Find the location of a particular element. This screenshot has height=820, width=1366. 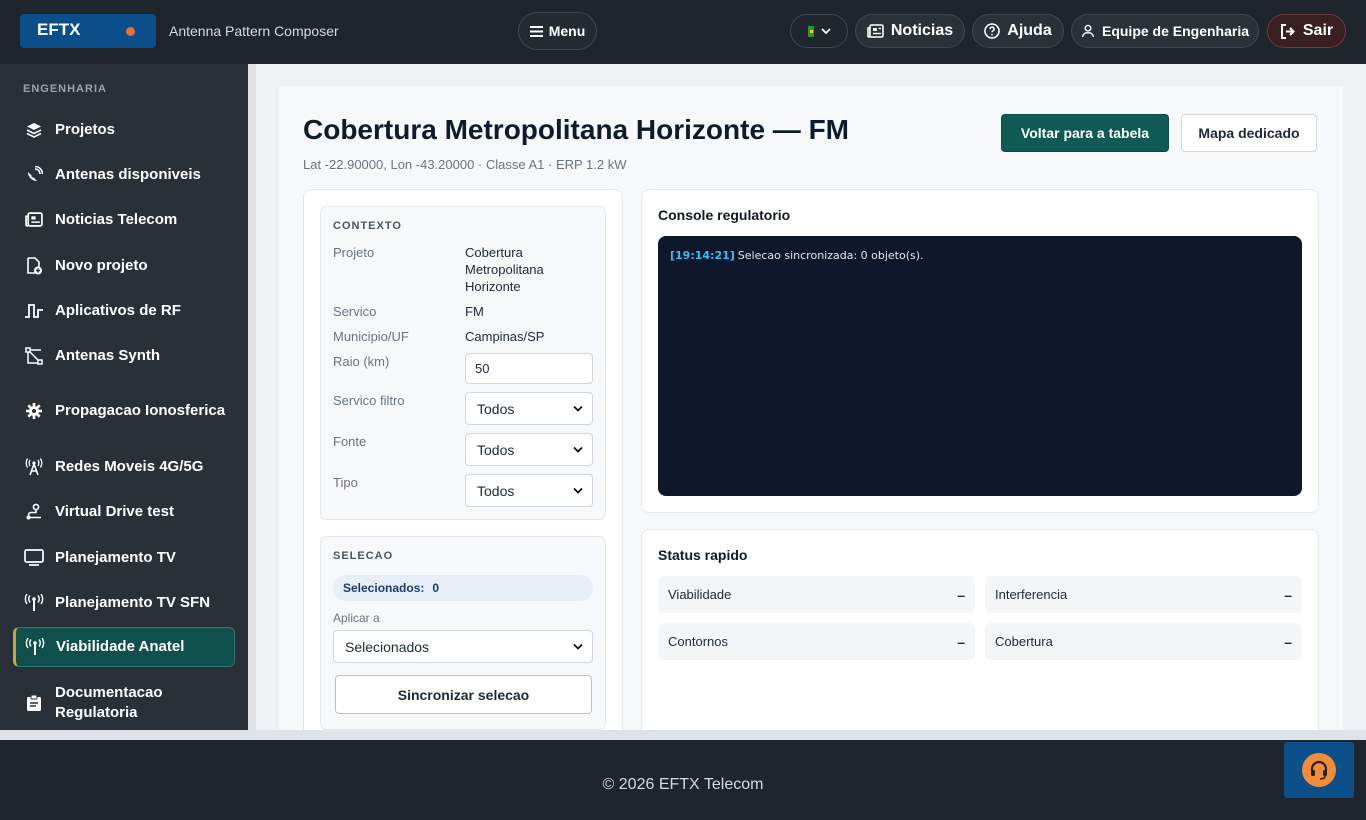

radius-label: Raio (km) is located at coordinates (361, 361).